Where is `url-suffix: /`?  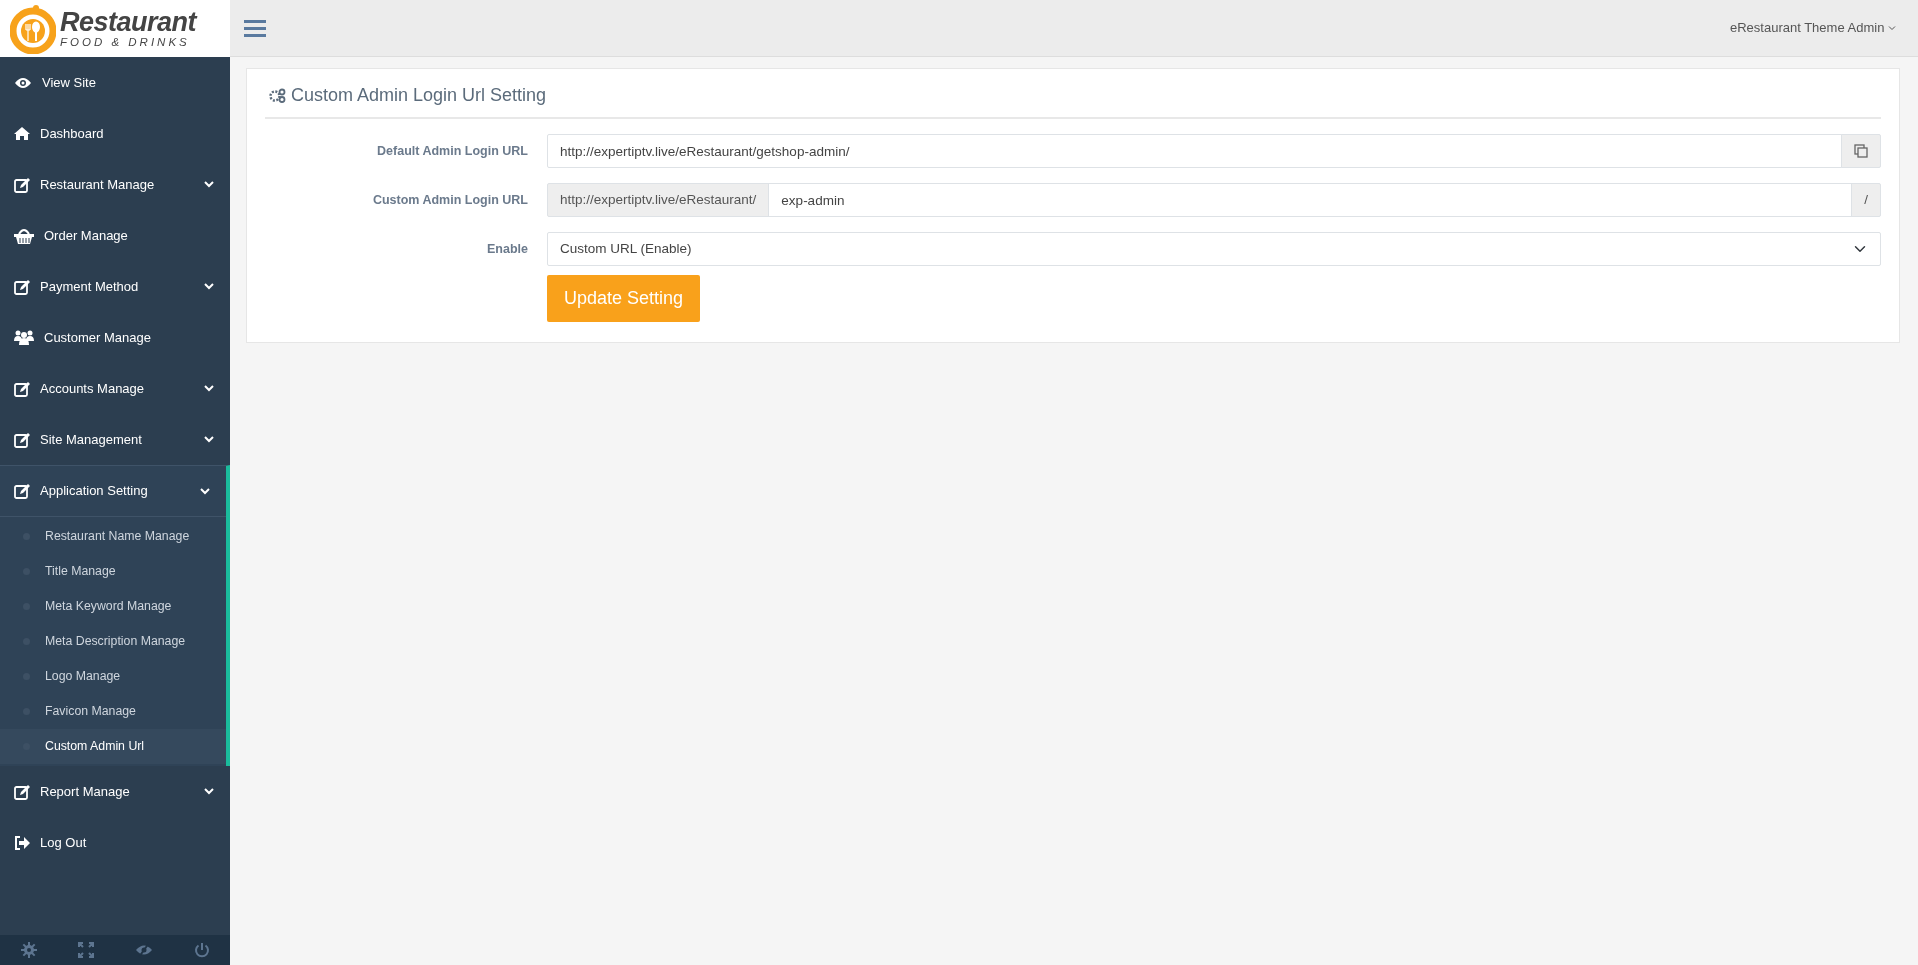
url-suffix: / is located at coordinates (1866, 200).